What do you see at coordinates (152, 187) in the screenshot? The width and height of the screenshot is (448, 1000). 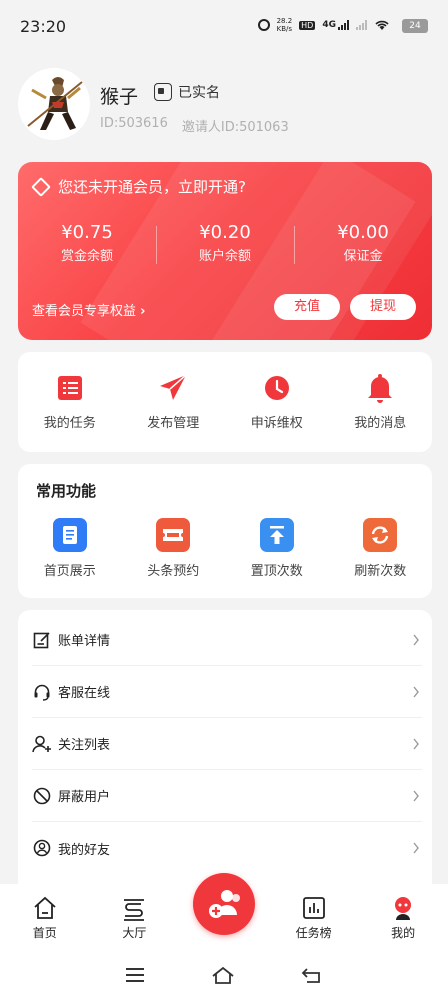 I see `vip-promo-text: 您还未开通会员，立即开通?` at bounding box center [152, 187].